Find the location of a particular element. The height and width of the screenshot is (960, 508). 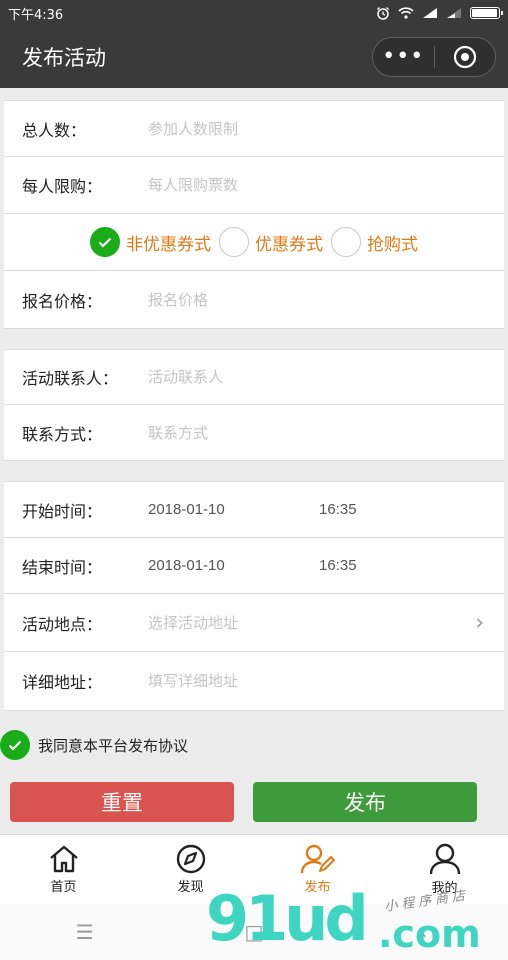

end-time-label: 结束时间： is located at coordinates (62, 567).